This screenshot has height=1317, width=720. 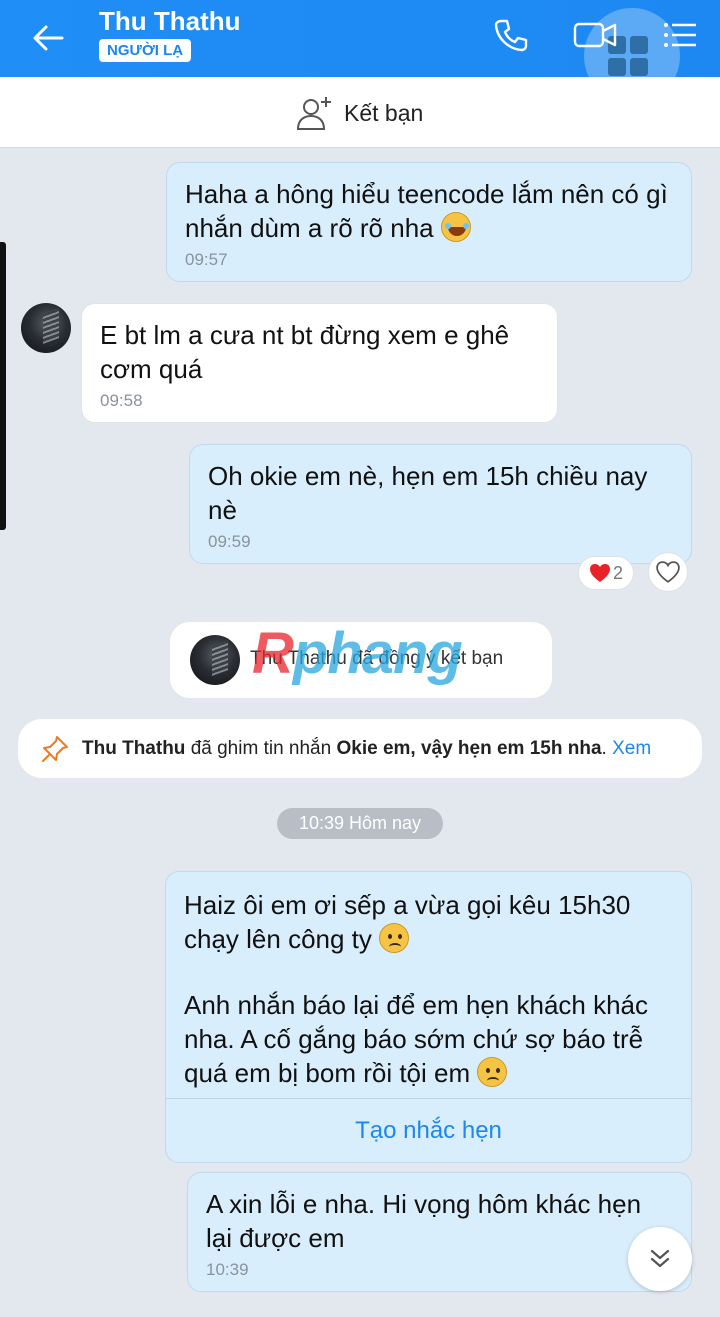 I want to click on scroll-to-bottom-button, so click(x=660, y=1259).